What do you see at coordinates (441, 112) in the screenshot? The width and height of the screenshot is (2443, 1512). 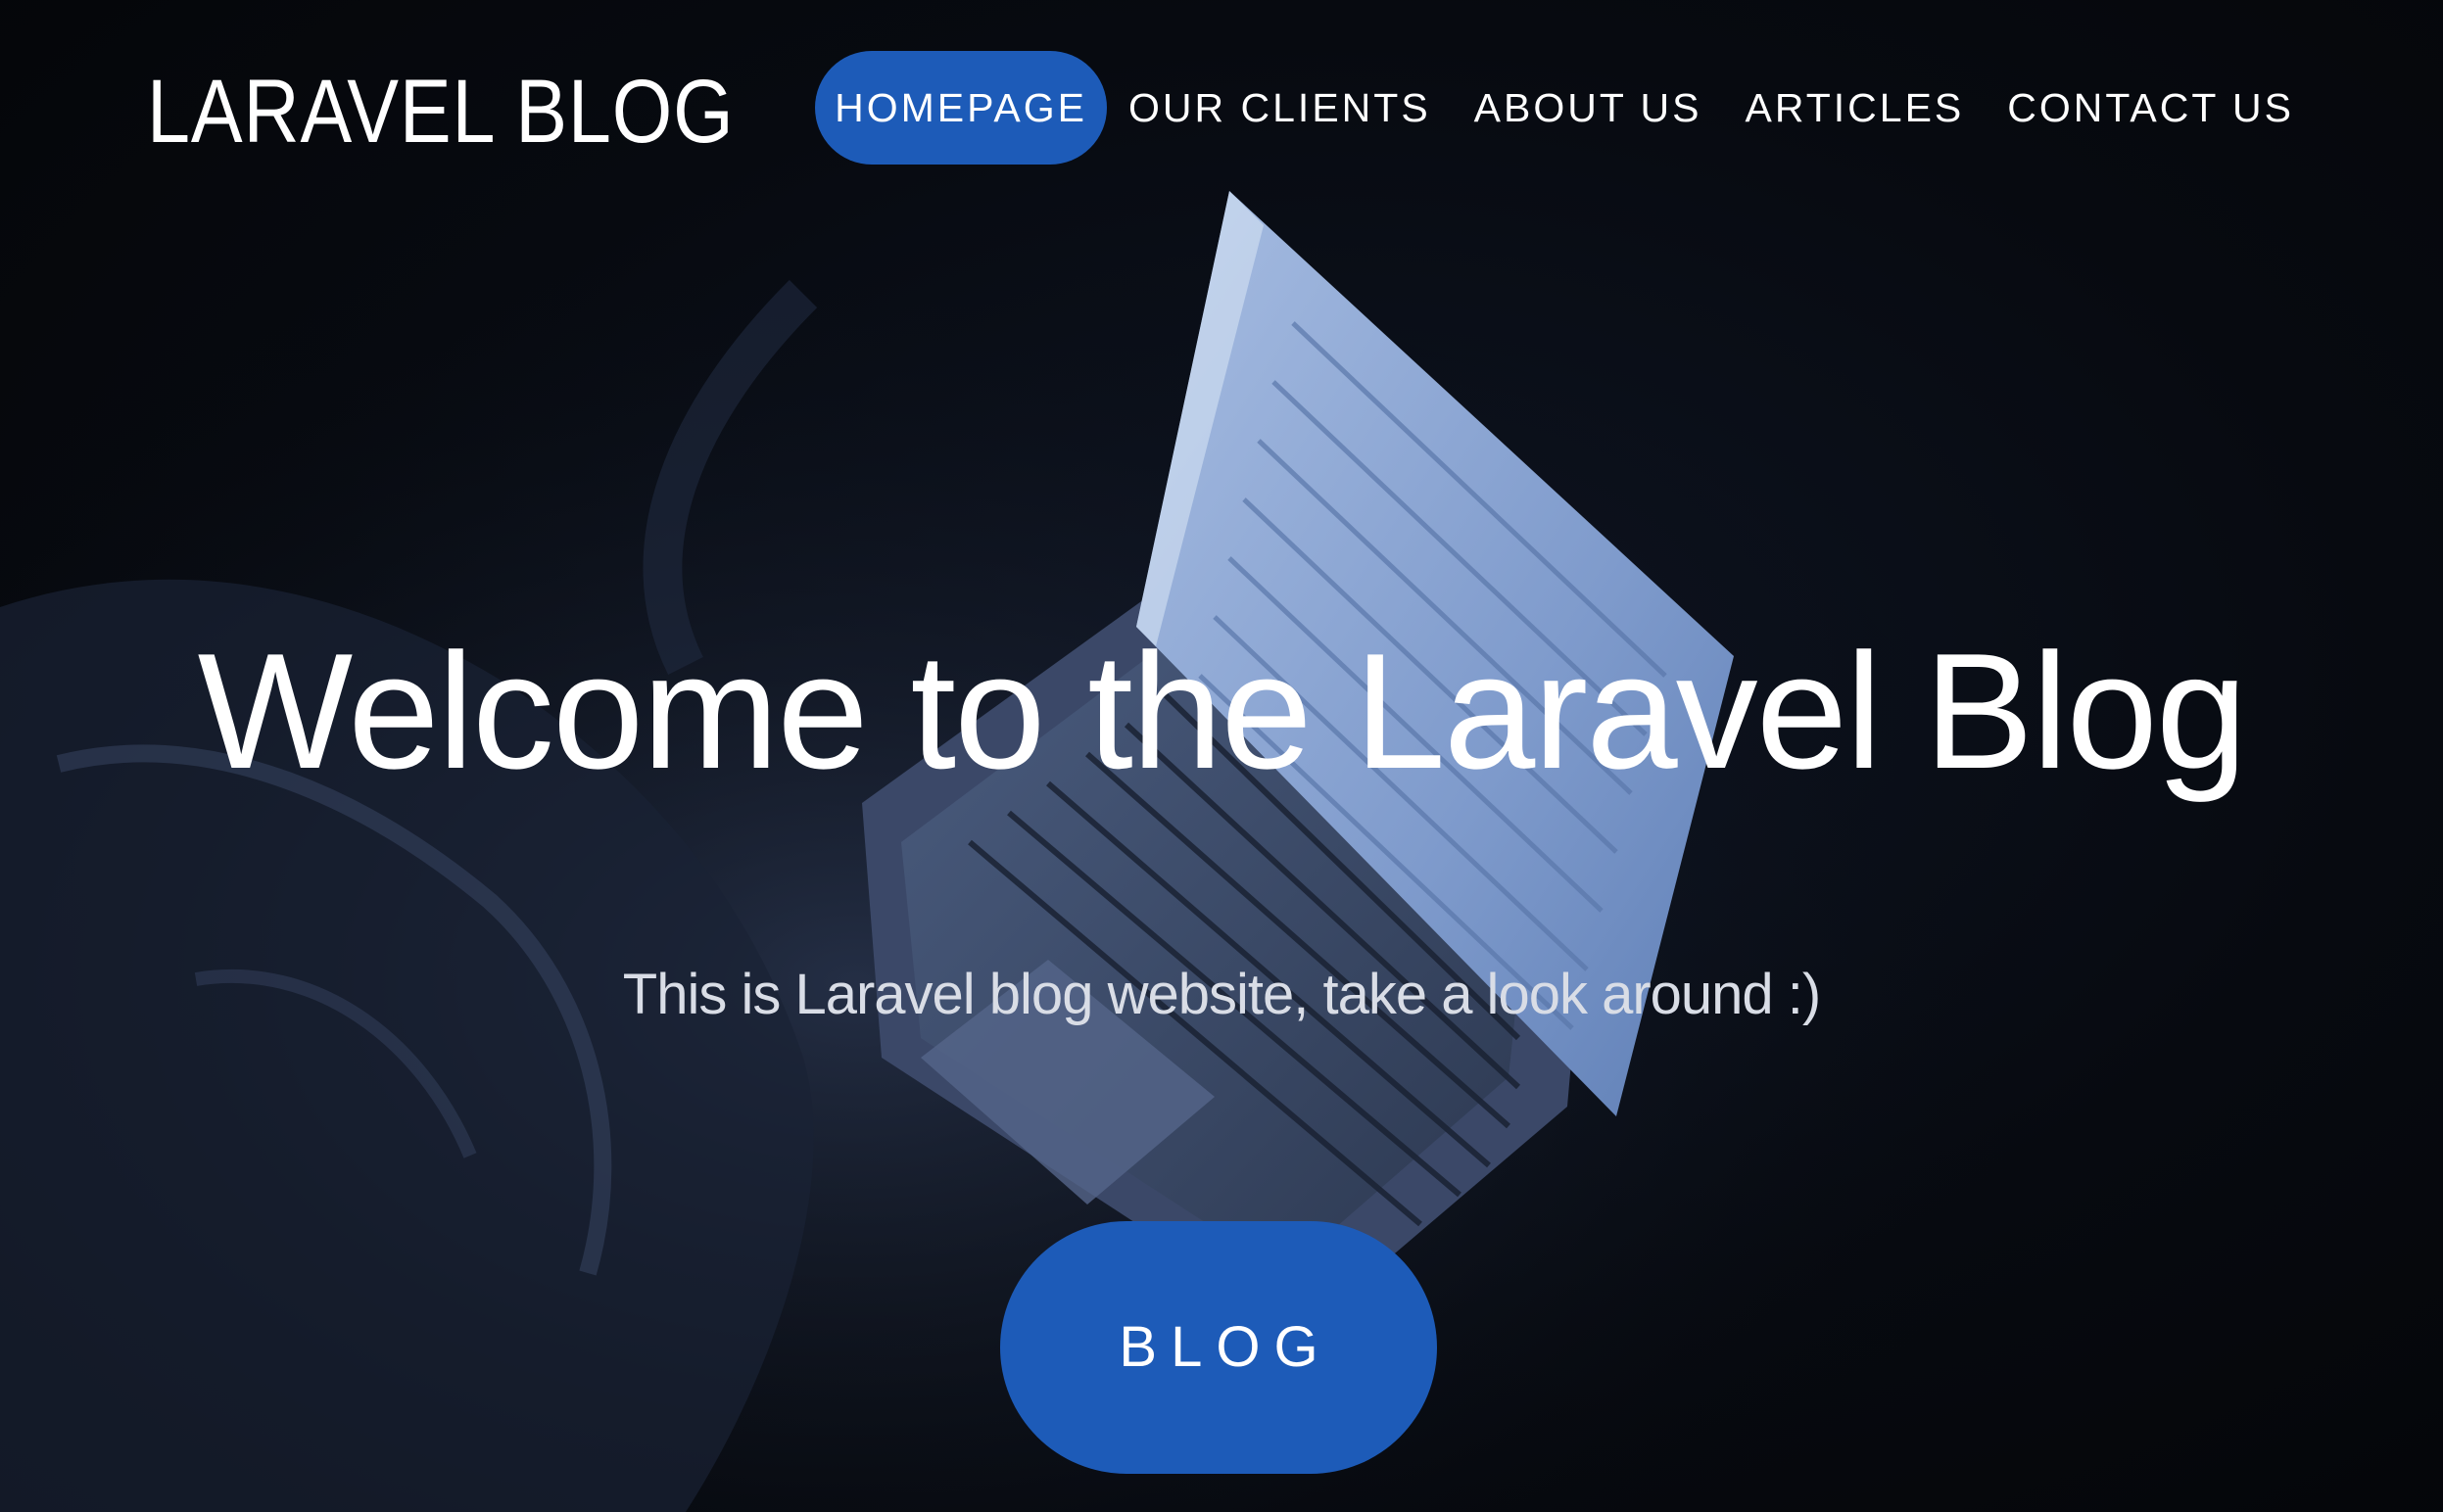 I see `site-logo: LARAVEL BLOG` at bounding box center [441, 112].